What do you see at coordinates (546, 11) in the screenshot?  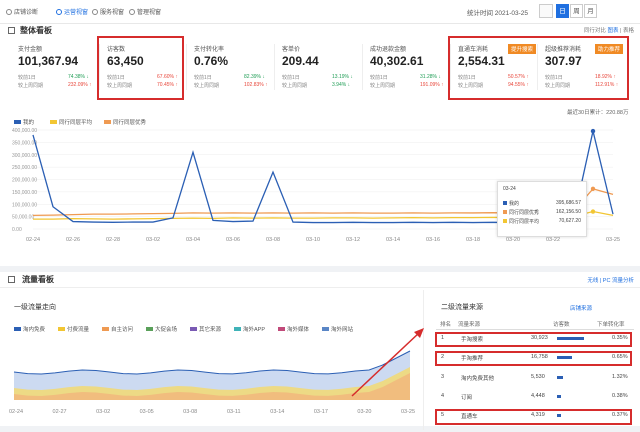 I see `calendar-icon` at bounding box center [546, 11].